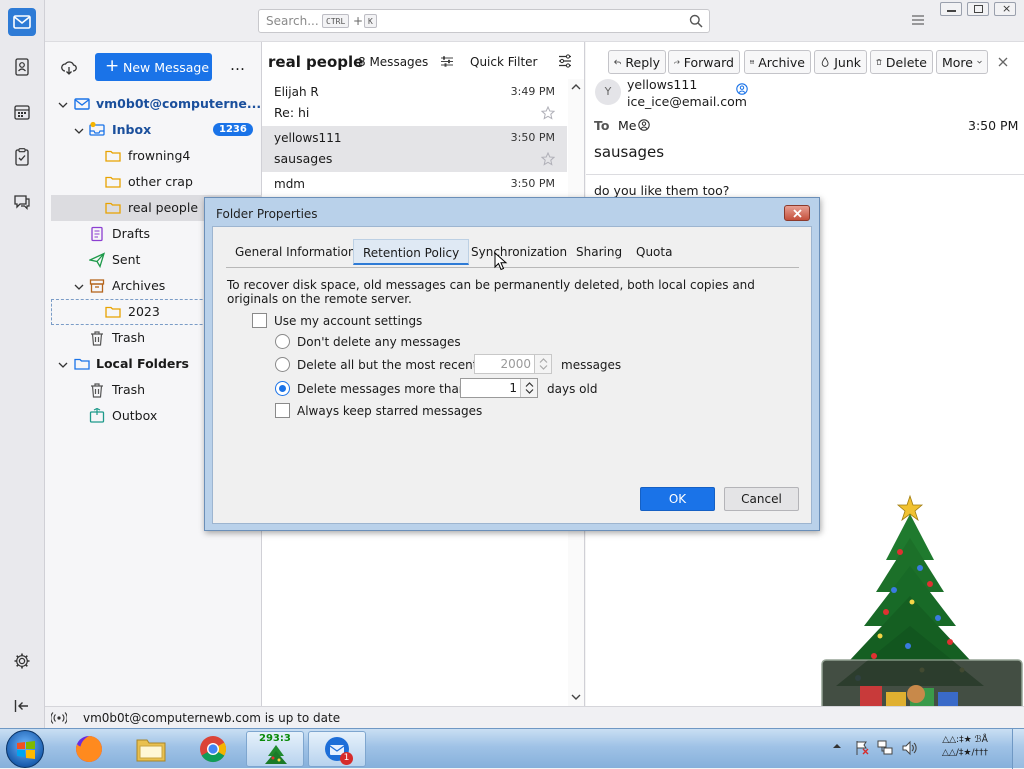 The height and width of the screenshot is (769, 1024). What do you see at coordinates (677, 62) in the screenshot?
I see `forward-icon` at bounding box center [677, 62].